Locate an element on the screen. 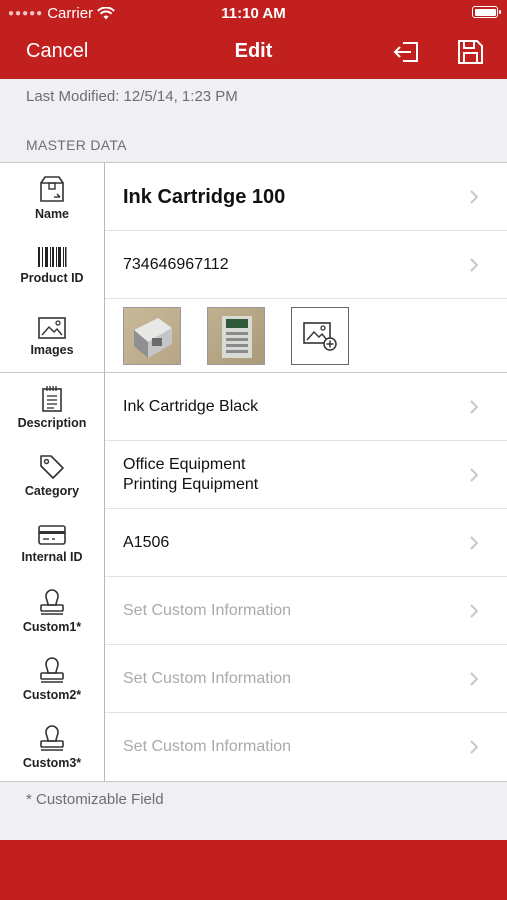 This screenshot has width=507, height=900. row-label: Product ID is located at coordinates (52, 277).